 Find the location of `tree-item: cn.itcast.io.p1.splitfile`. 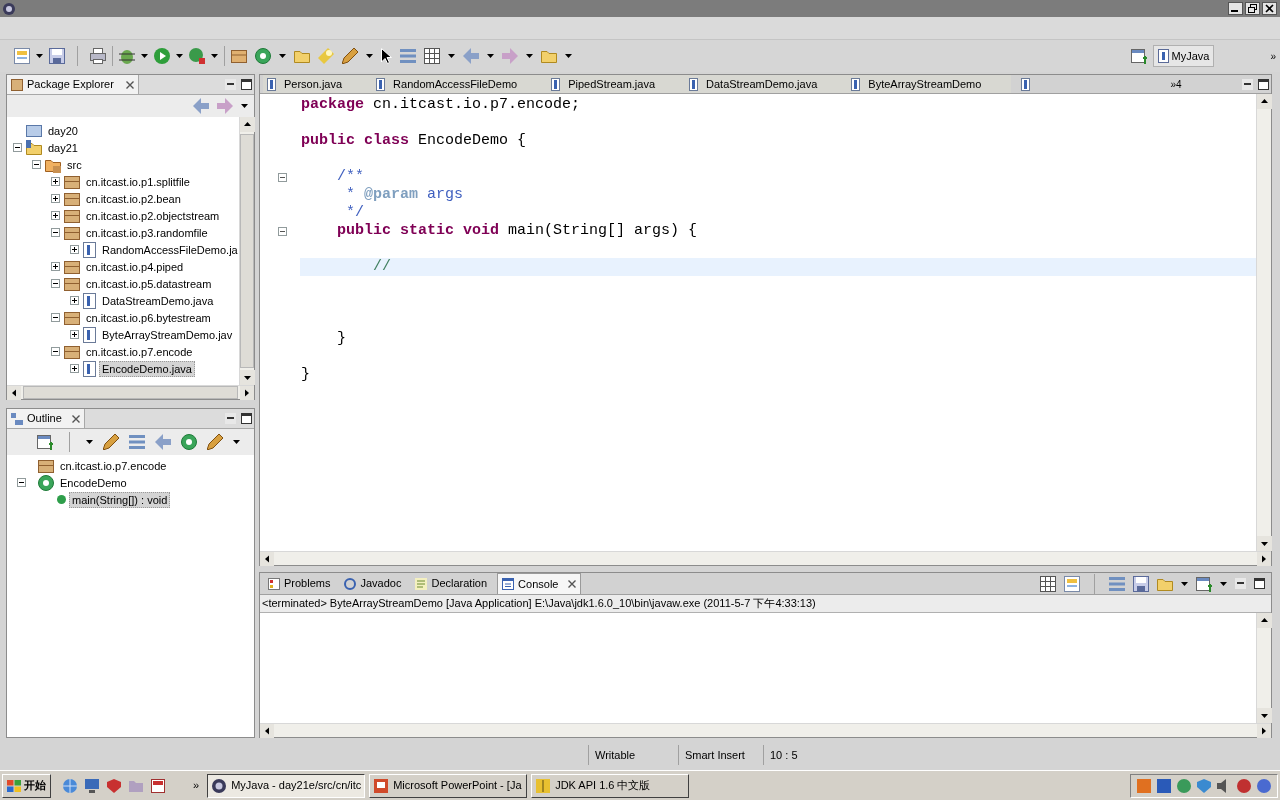

tree-item: cn.itcast.io.p1.splitfile is located at coordinates (138, 181).